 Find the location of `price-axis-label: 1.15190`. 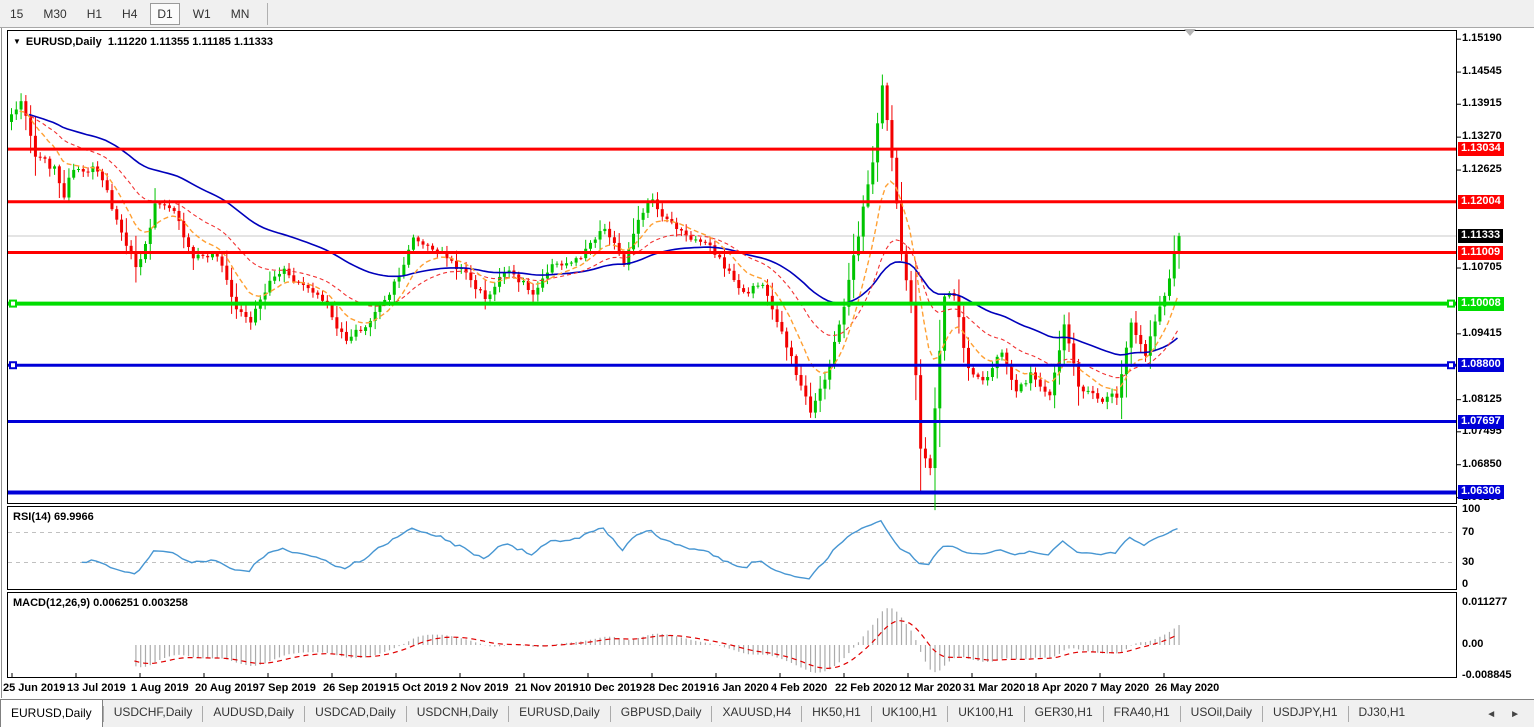

price-axis-label: 1.15190 is located at coordinates (1482, 38).